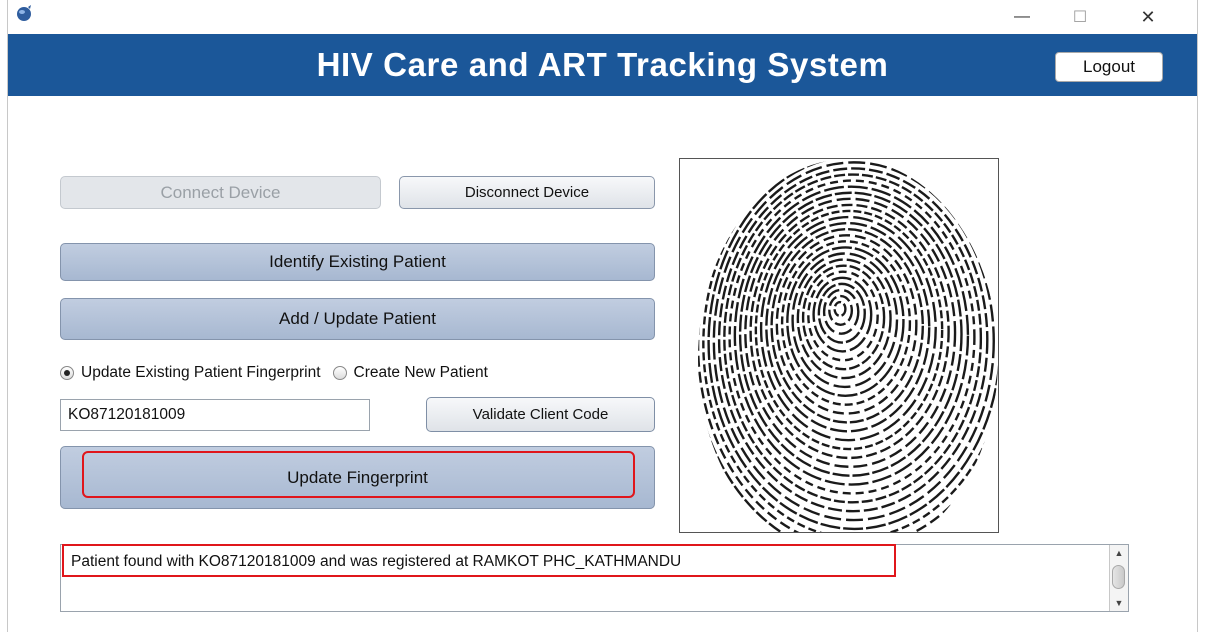 Image resolution: width=1205 pixels, height=632 pixels. What do you see at coordinates (1119, 603) in the screenshot?
I see `scroll-down-arrow-icon: ▼` at bounding box center [1119, 603].